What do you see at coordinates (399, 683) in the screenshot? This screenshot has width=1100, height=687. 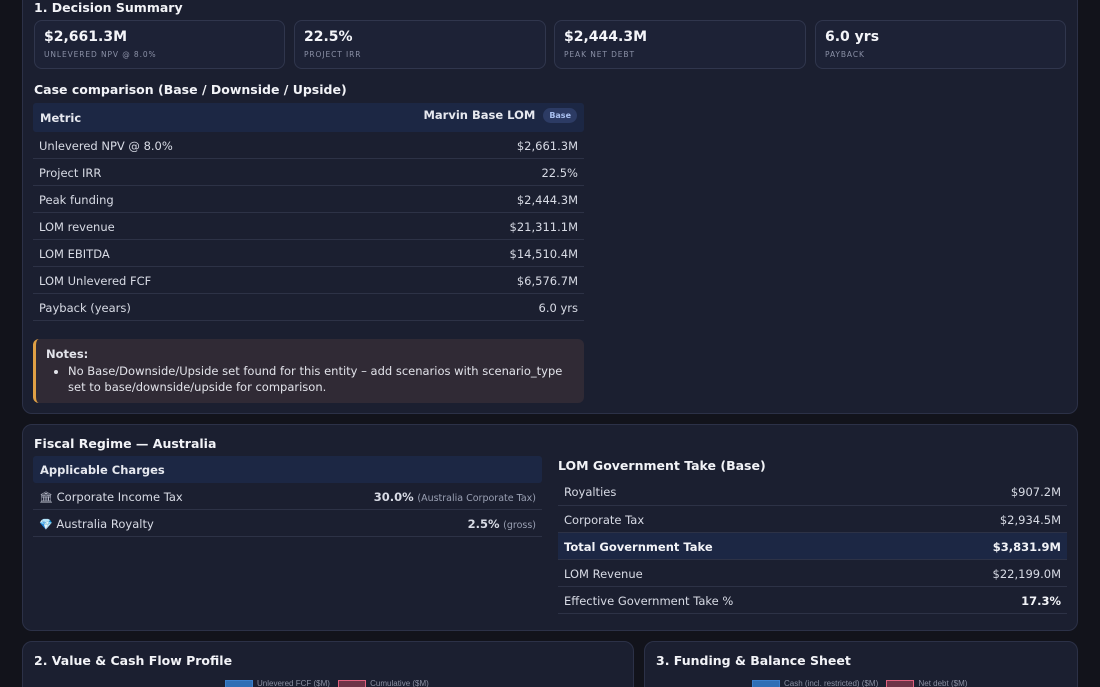 I see `legend-label-cumulative: Cumulative ($M)` at bounding box center [399, 683].